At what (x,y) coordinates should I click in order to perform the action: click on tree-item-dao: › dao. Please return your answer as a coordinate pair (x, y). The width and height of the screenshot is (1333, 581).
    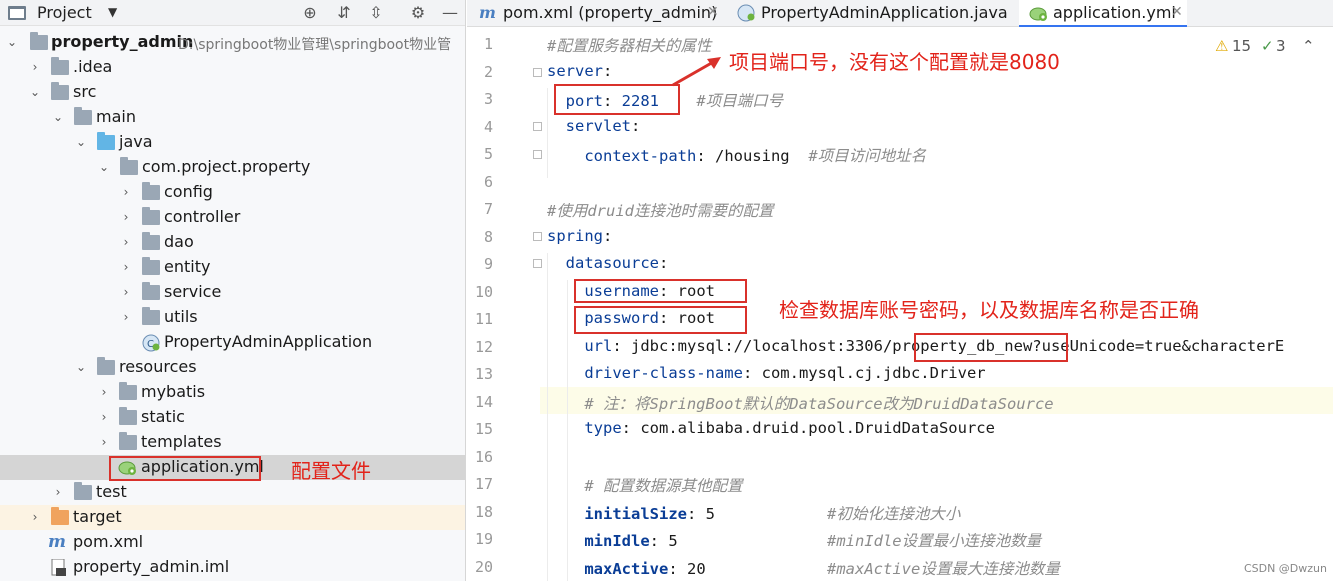
    Looking at the image, I should click on (232, 242).